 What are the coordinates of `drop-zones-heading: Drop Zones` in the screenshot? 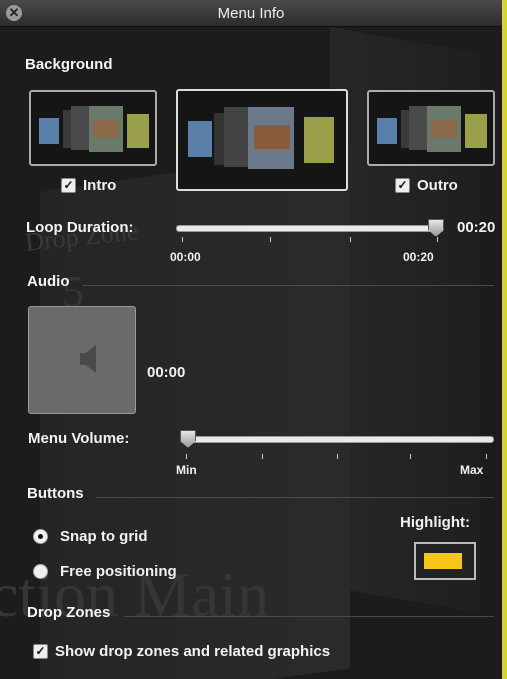 It's located at (69, 612).